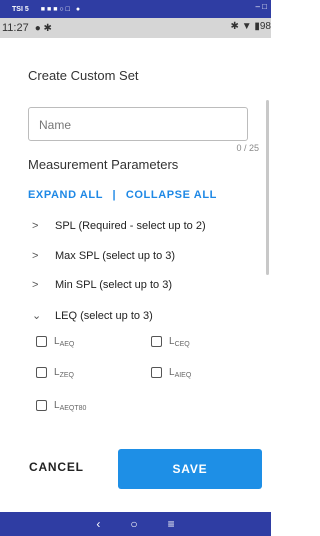  What do you see at coordinates (103, 164) in the screenshot?
I see `section-title: Measurement Parameters` at bounding box center [103, 164].